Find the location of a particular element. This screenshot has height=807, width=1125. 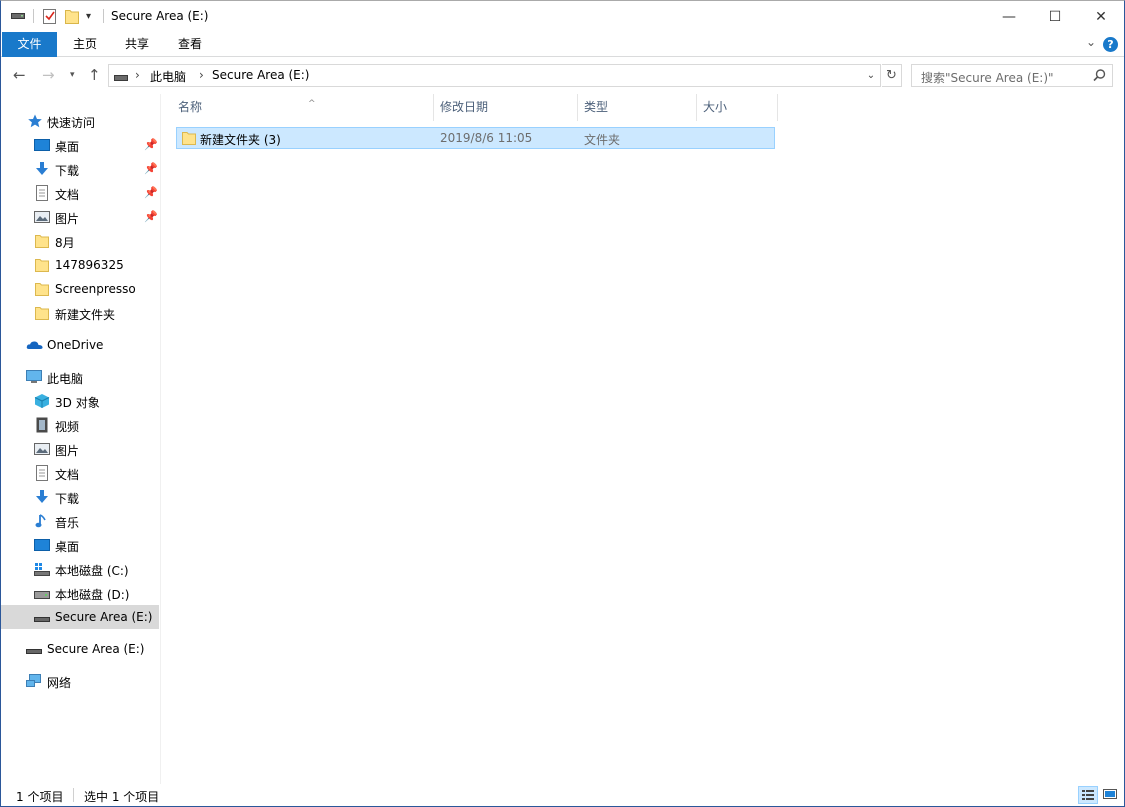

video-icon is located at coordinates (42, 425).